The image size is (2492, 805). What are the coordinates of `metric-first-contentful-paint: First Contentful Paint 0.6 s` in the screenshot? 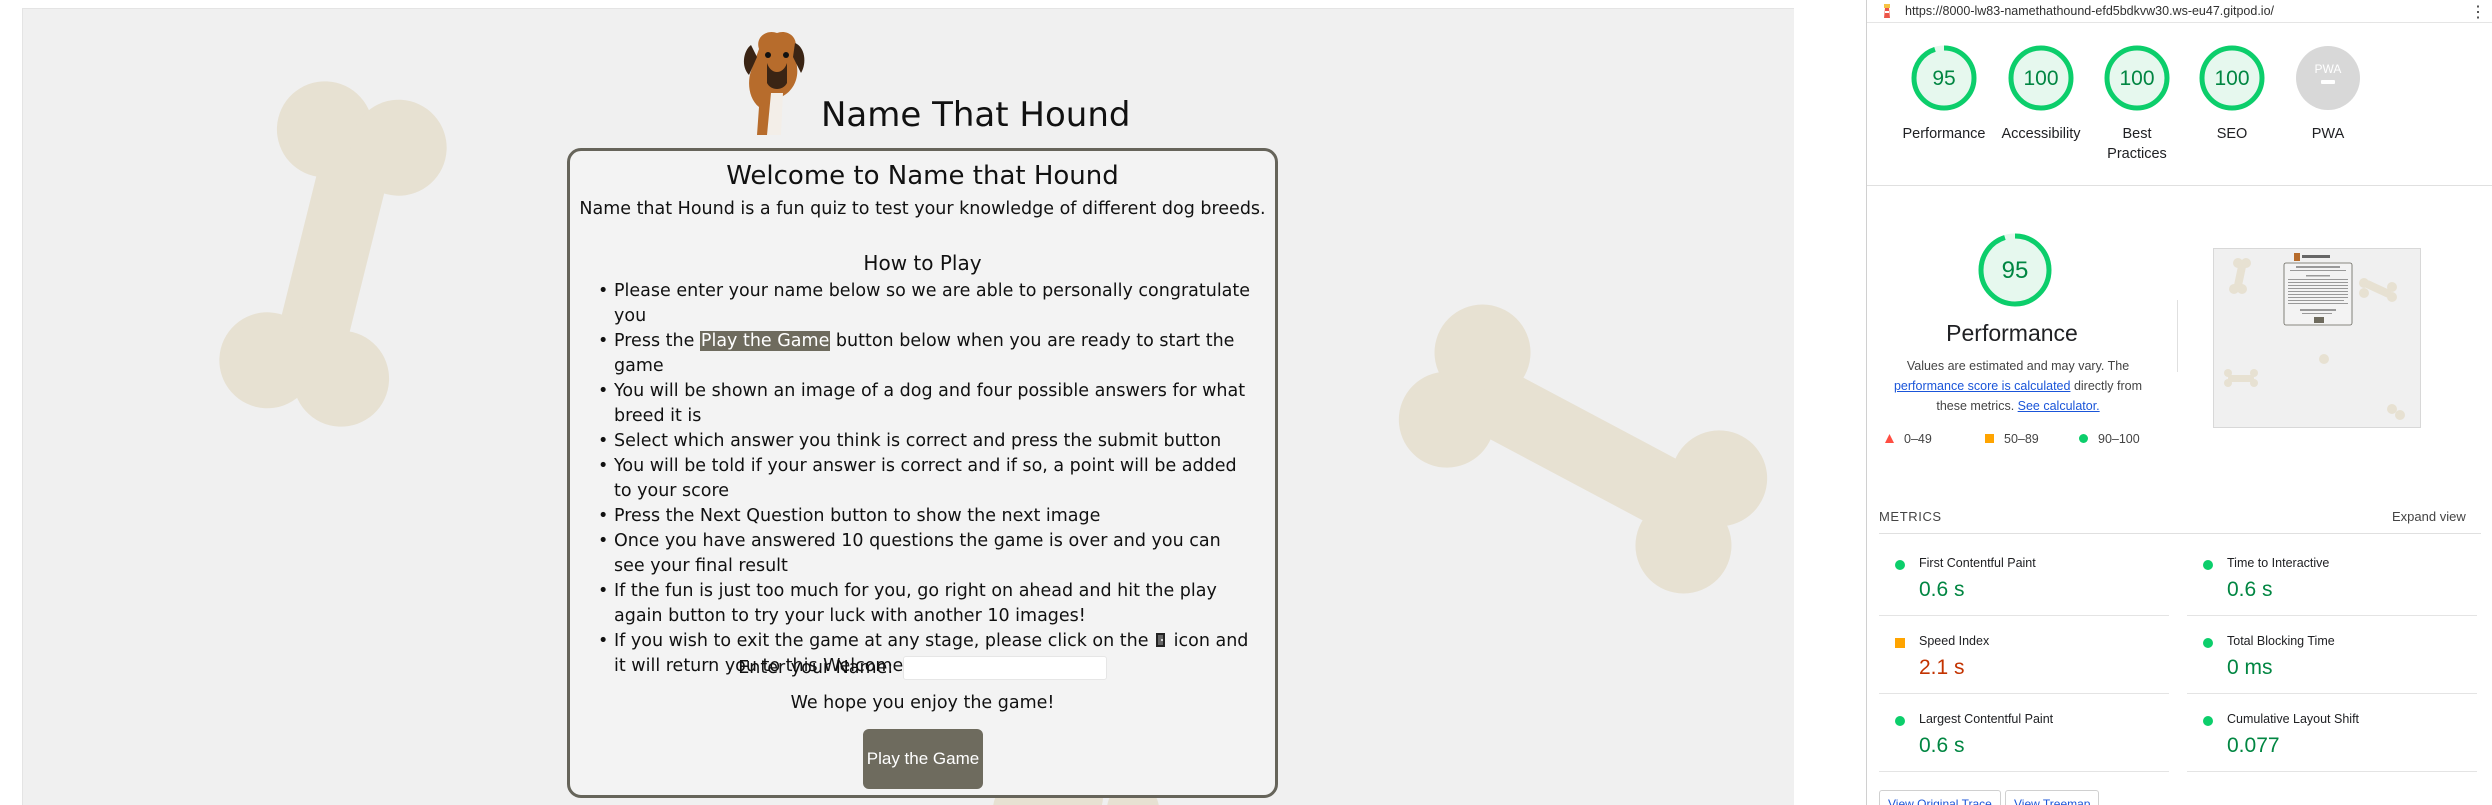 It's located at (2024, 577).